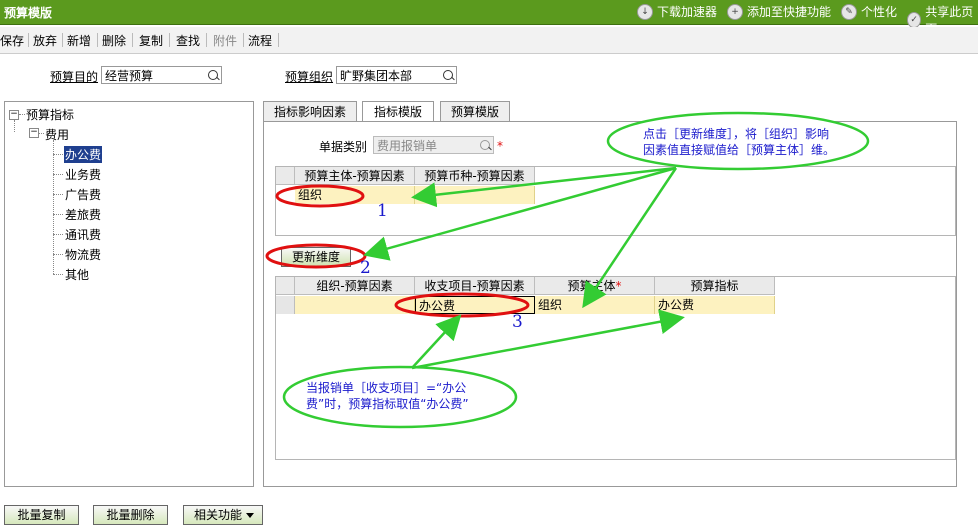  I want to click on step-marker-3: 3, so click(517, 322).